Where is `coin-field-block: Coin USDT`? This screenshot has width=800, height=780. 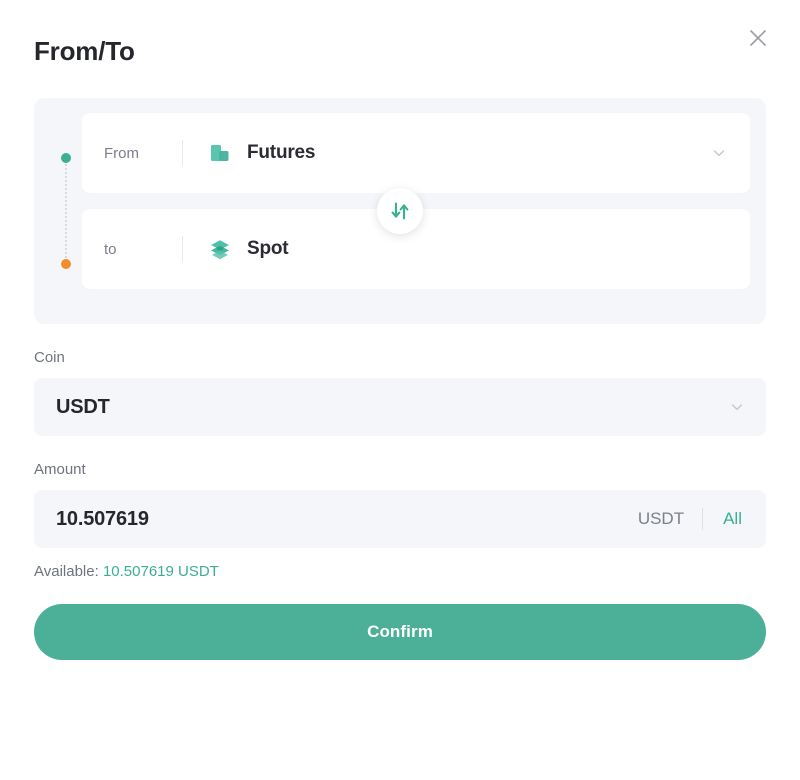
coin-field-block: Coin USDT is located at coordinates (400, 393).